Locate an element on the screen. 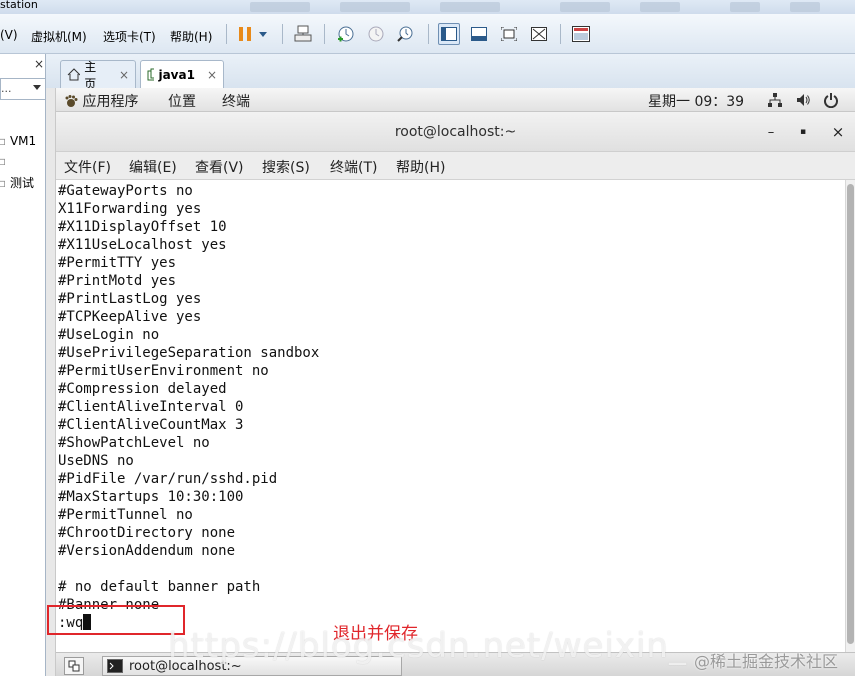  minimize-button: – is located at coordinates (771, 132).